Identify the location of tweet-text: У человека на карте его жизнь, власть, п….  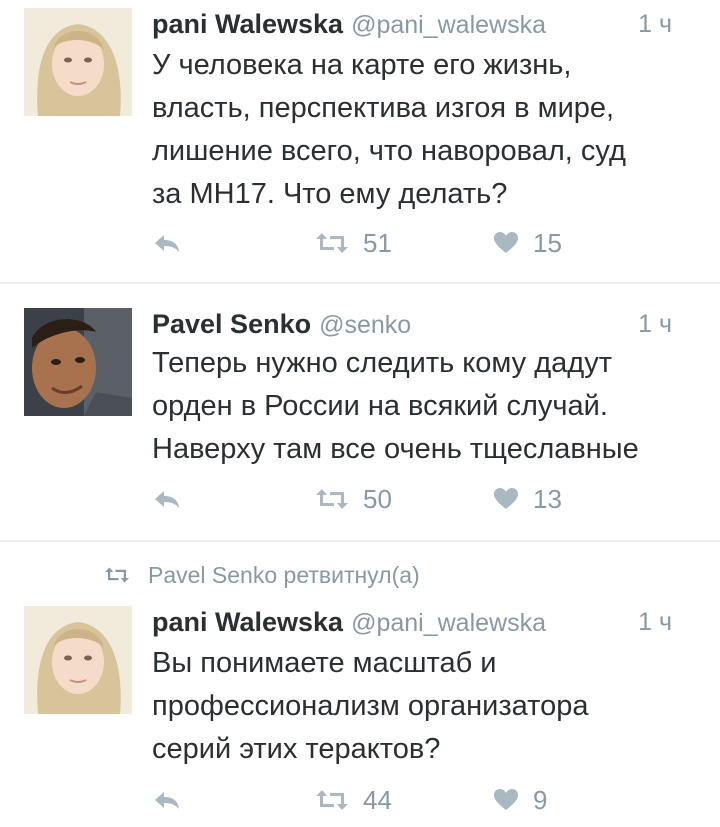
(389, 129).